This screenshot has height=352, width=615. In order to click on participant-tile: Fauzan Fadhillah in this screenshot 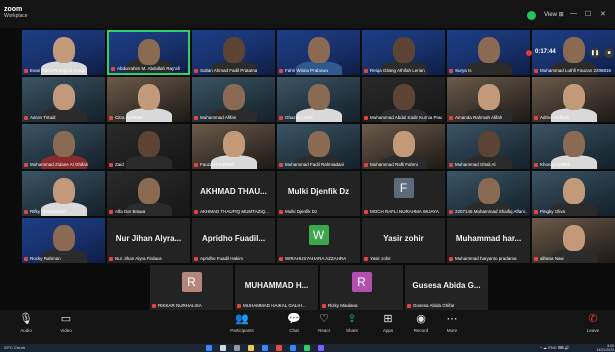, I will do `click(233, 146)`.